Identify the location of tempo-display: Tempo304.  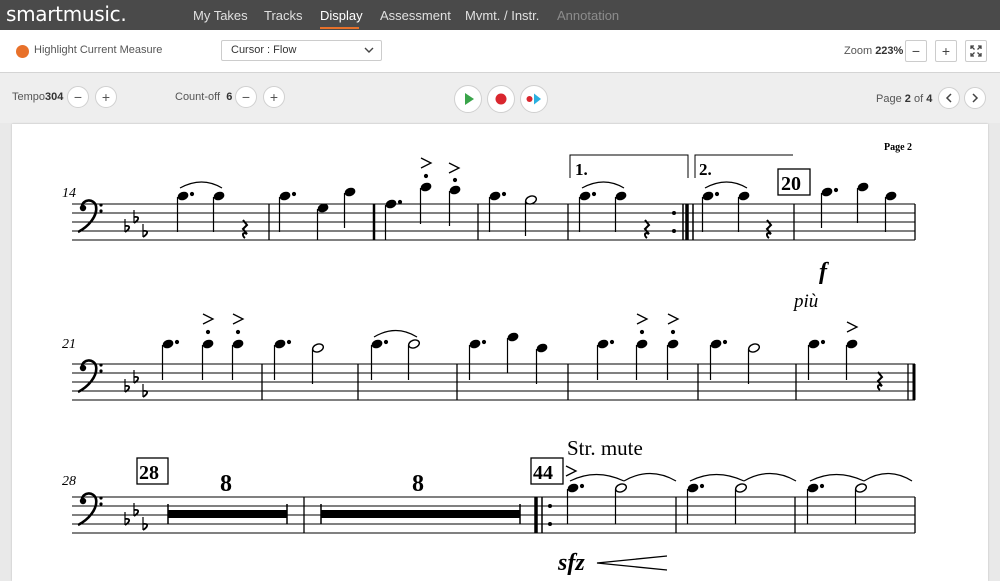
(37, 97).